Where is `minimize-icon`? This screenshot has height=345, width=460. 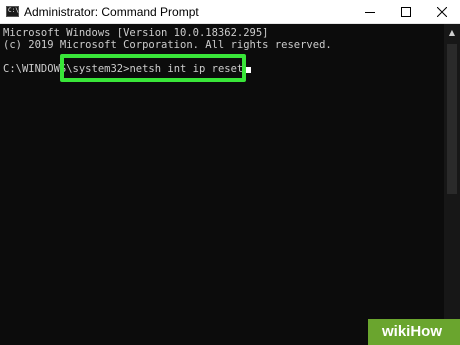 minimize-icon is located at coordinates (370, 12).